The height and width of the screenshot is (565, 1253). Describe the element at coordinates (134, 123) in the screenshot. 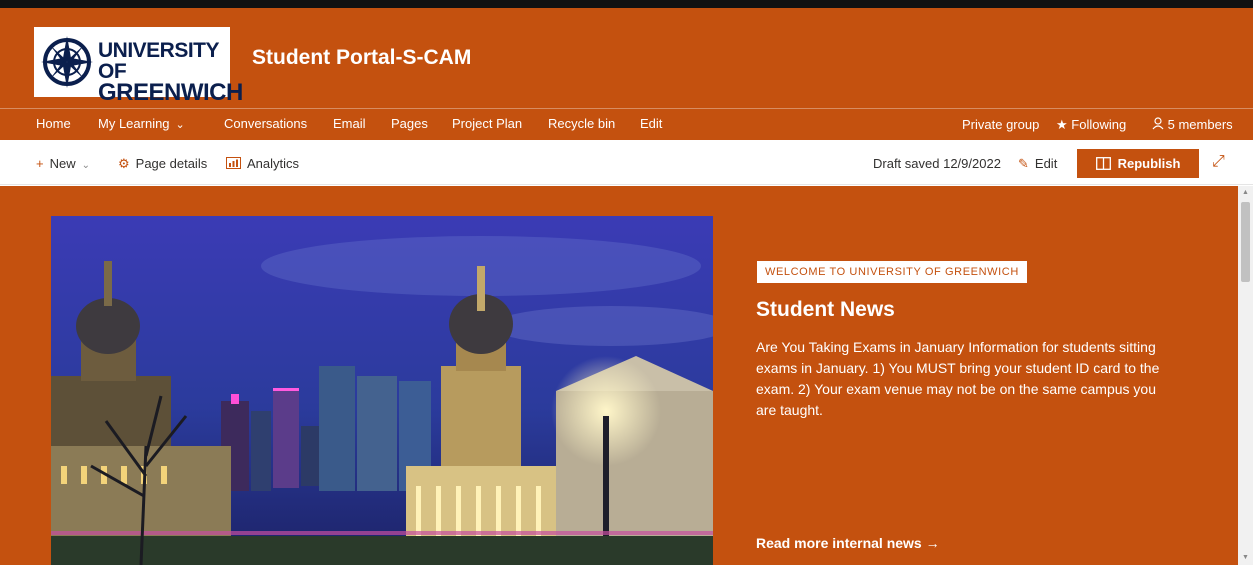

I see `nav-item-label: My Learning` at that location.